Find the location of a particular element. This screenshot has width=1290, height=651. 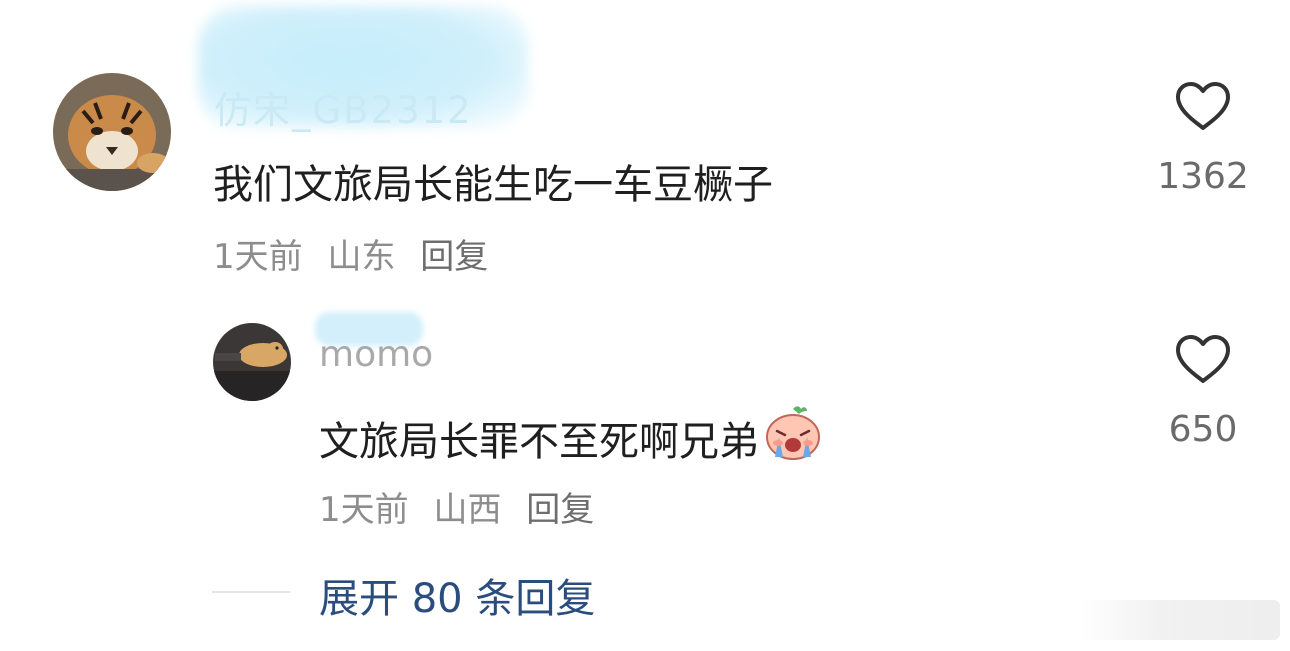

reply-like-count: 650 is located at coordinates (1203, 429).